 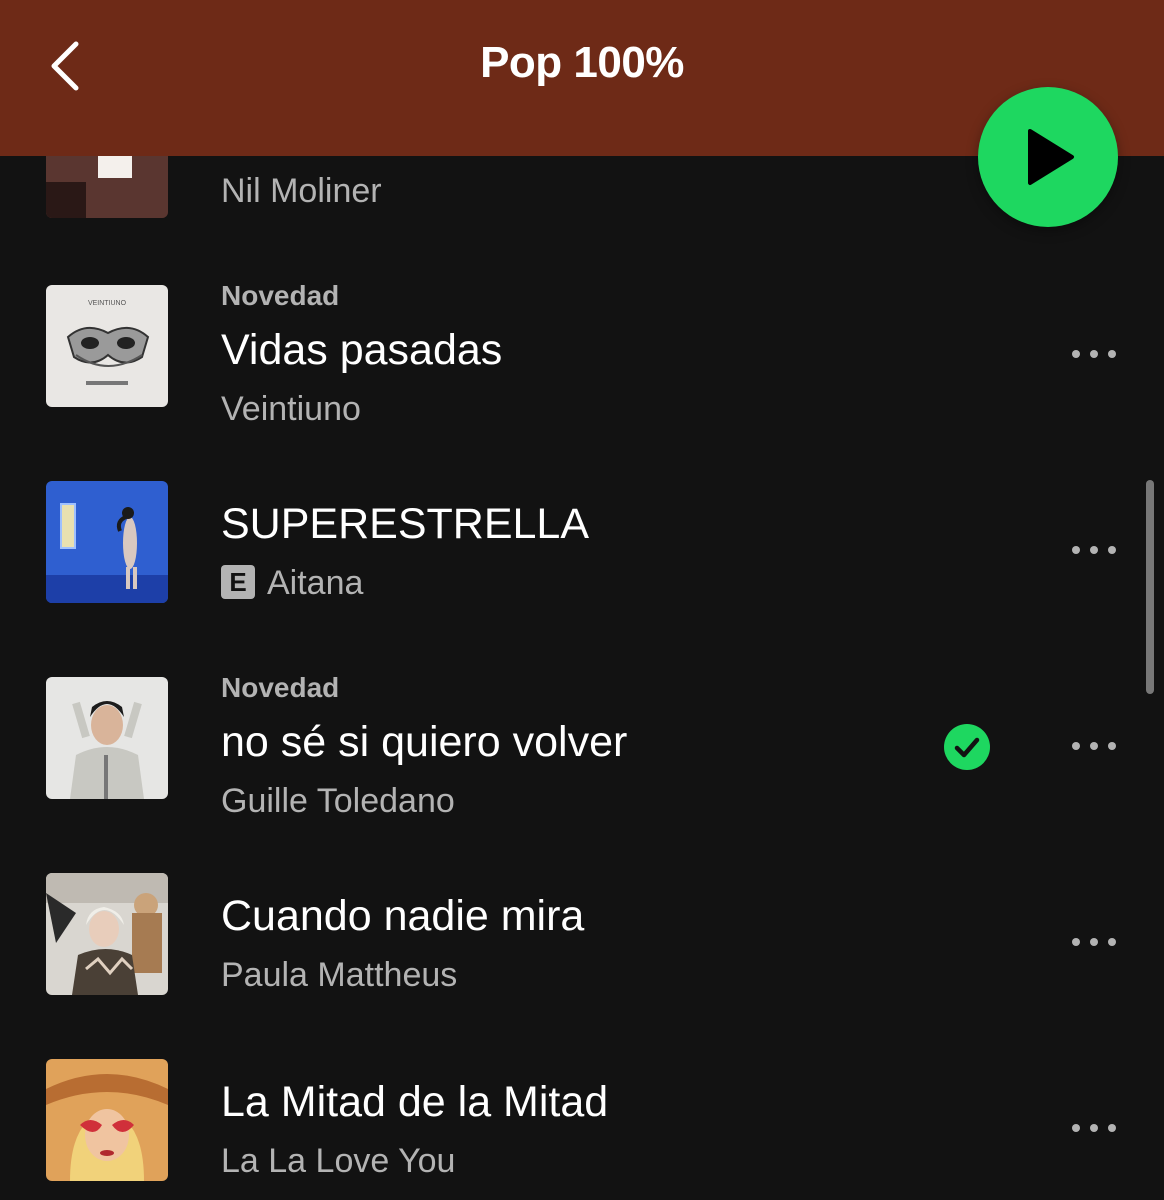 What do you see at coordinates (107, 303) in the screenshot?
I see `svg-text: VEINTIUNO` at bounding box center [107, 303].